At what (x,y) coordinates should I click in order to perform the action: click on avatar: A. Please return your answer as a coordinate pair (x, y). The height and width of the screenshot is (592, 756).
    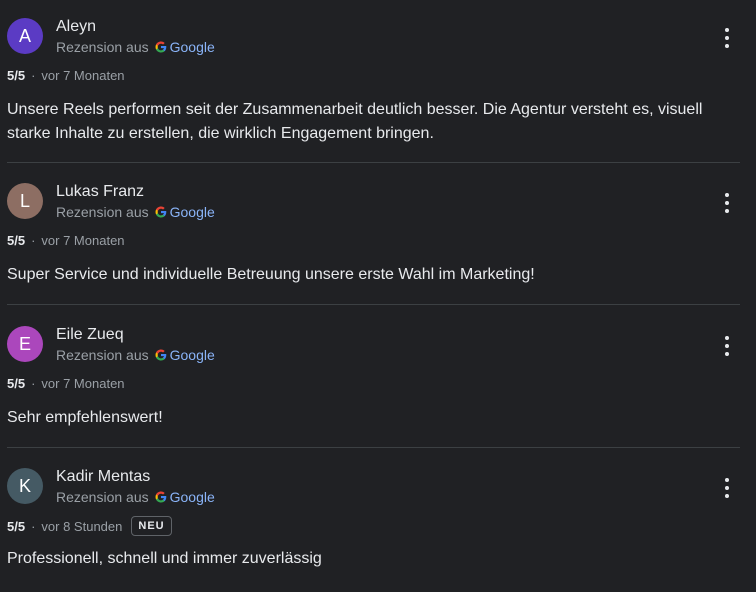
    Looking at the image, I should click on (25, 36).